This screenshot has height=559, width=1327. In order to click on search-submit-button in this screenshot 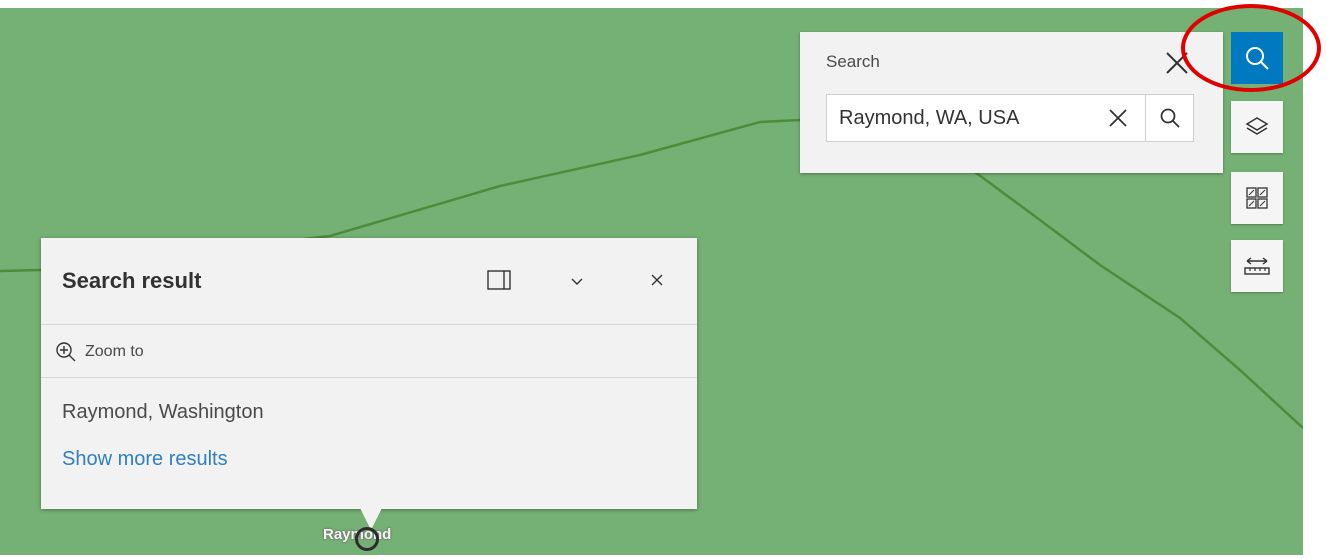, I will do `click(1169, 118)`.